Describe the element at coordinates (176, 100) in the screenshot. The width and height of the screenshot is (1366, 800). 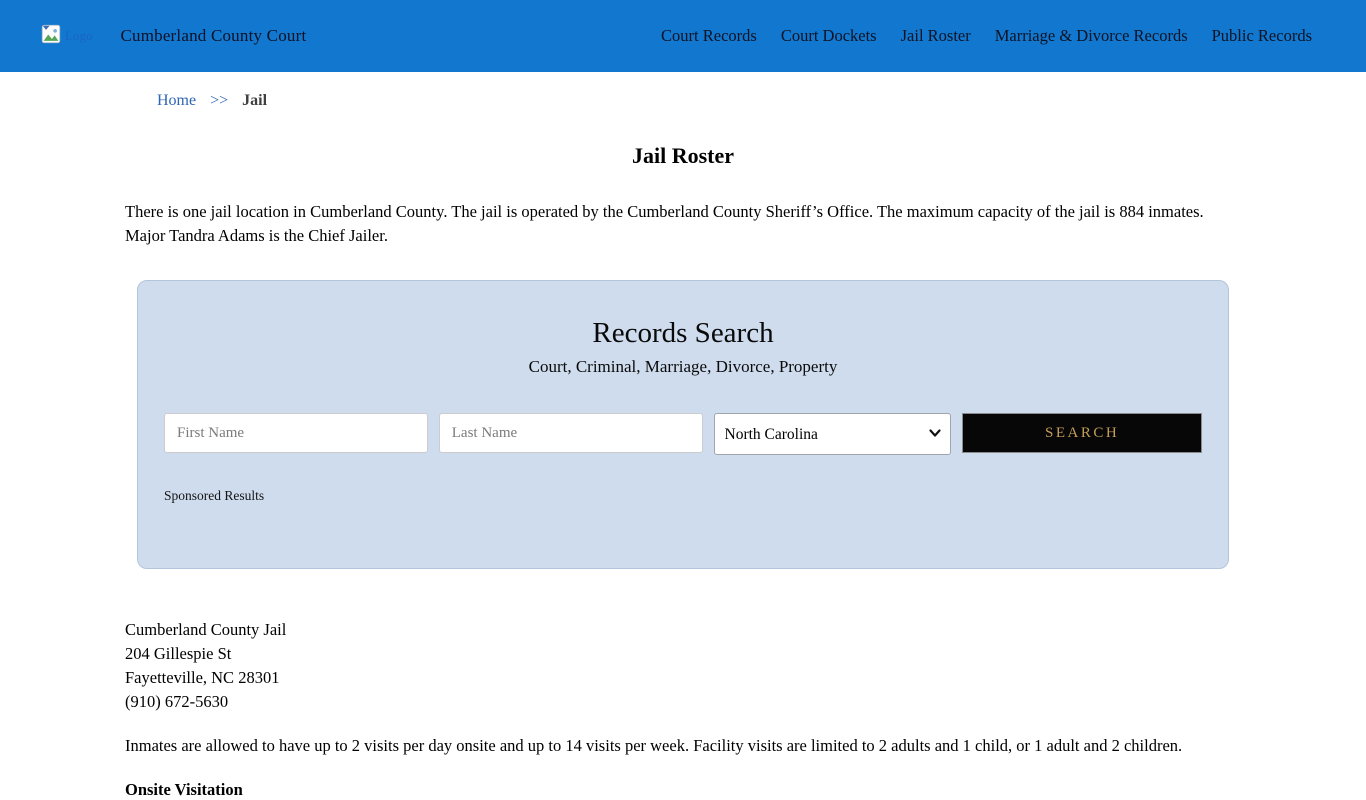
I see `breadcrumb-home-link: Home` at that location.